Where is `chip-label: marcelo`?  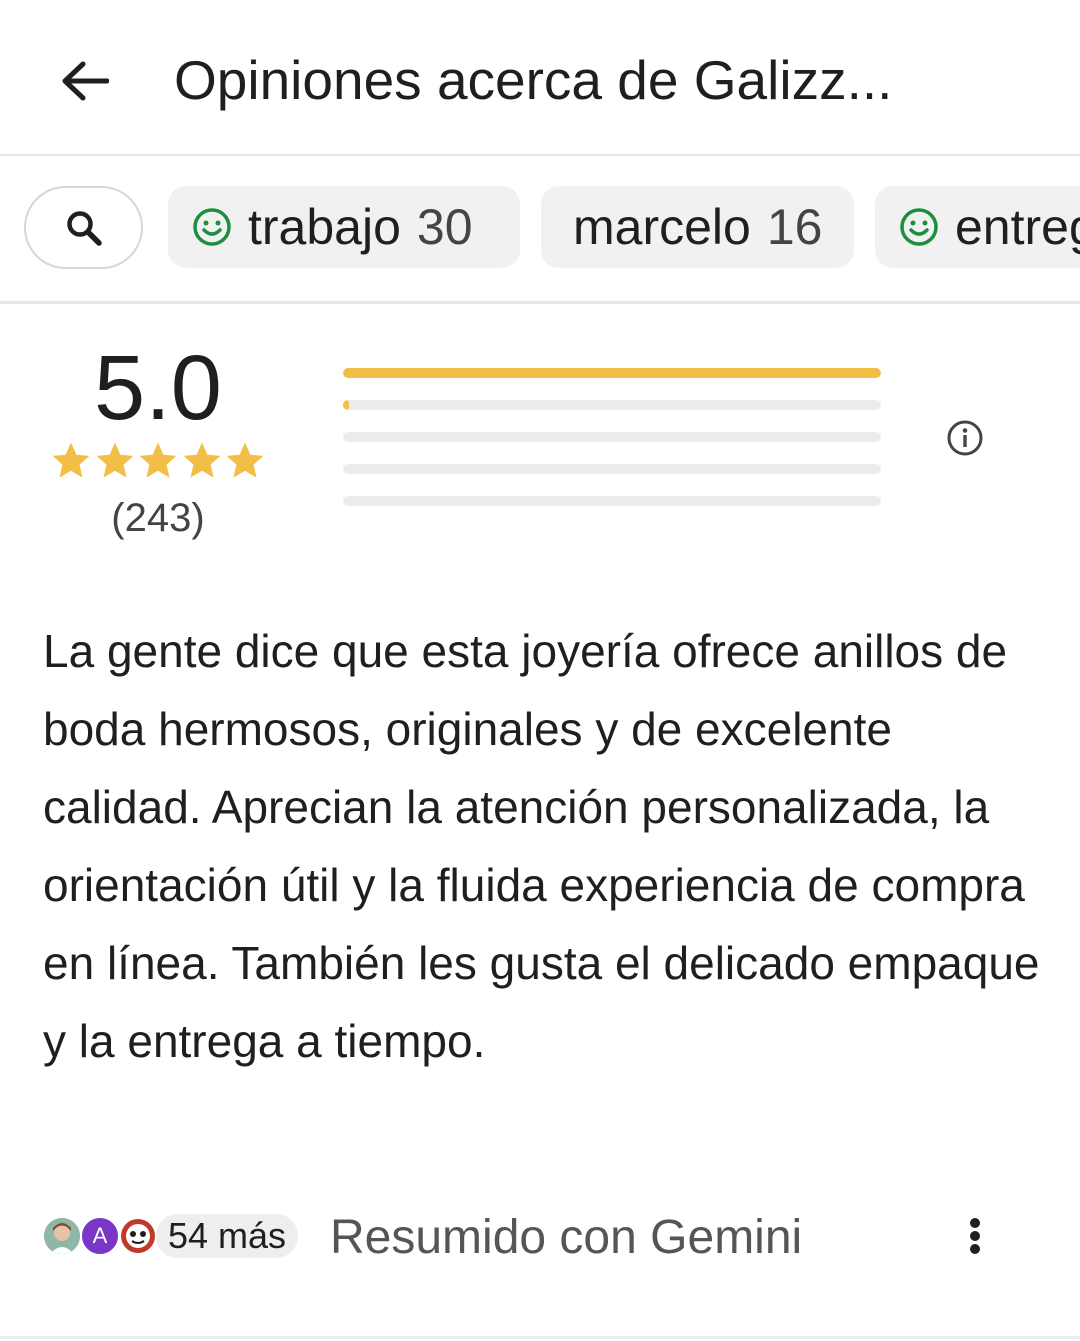
chip-label: marcelo is located at coordinates (662, 227).